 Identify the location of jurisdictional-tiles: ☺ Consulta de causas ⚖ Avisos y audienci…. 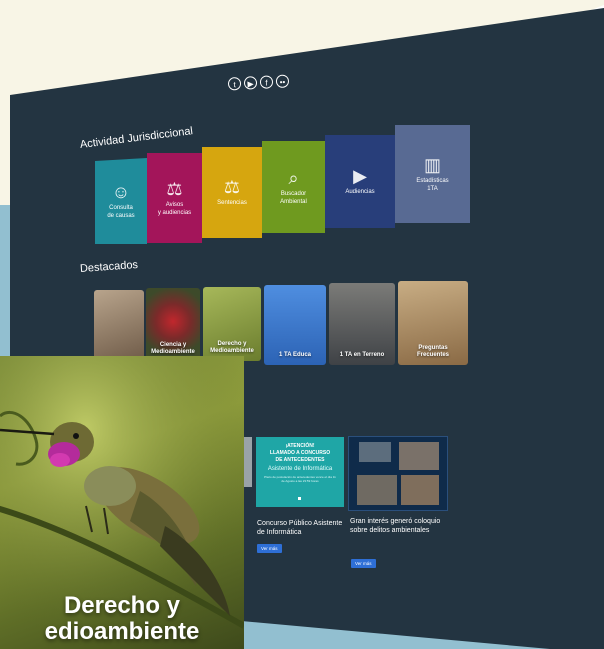
(282, 185).